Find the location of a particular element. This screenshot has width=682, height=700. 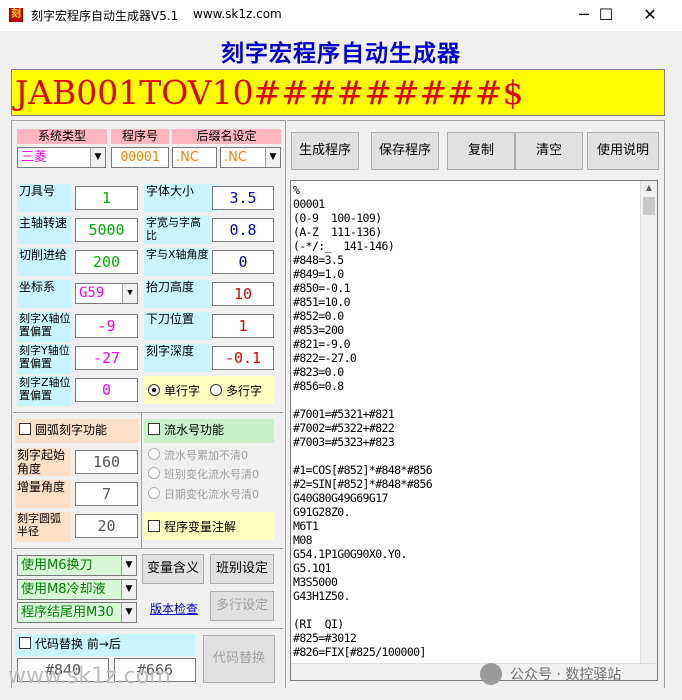

maximize-icon: ☐ is located at coordinates (606, 14).